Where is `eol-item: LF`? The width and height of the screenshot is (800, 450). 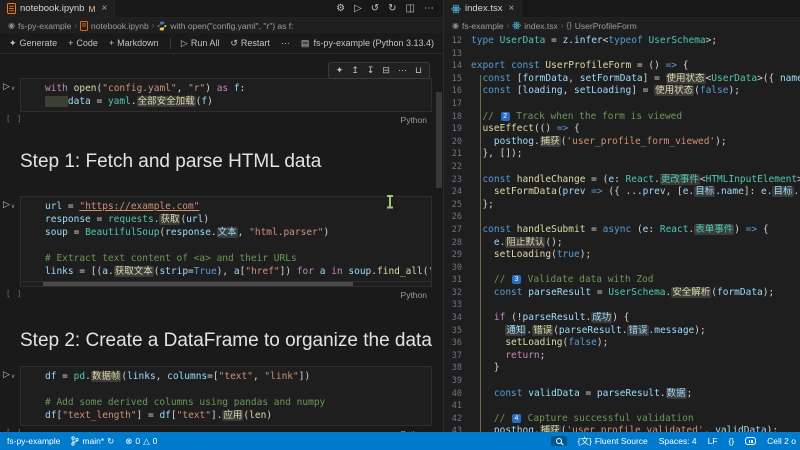 eol-item: LF is located at coordinates (713, 441).